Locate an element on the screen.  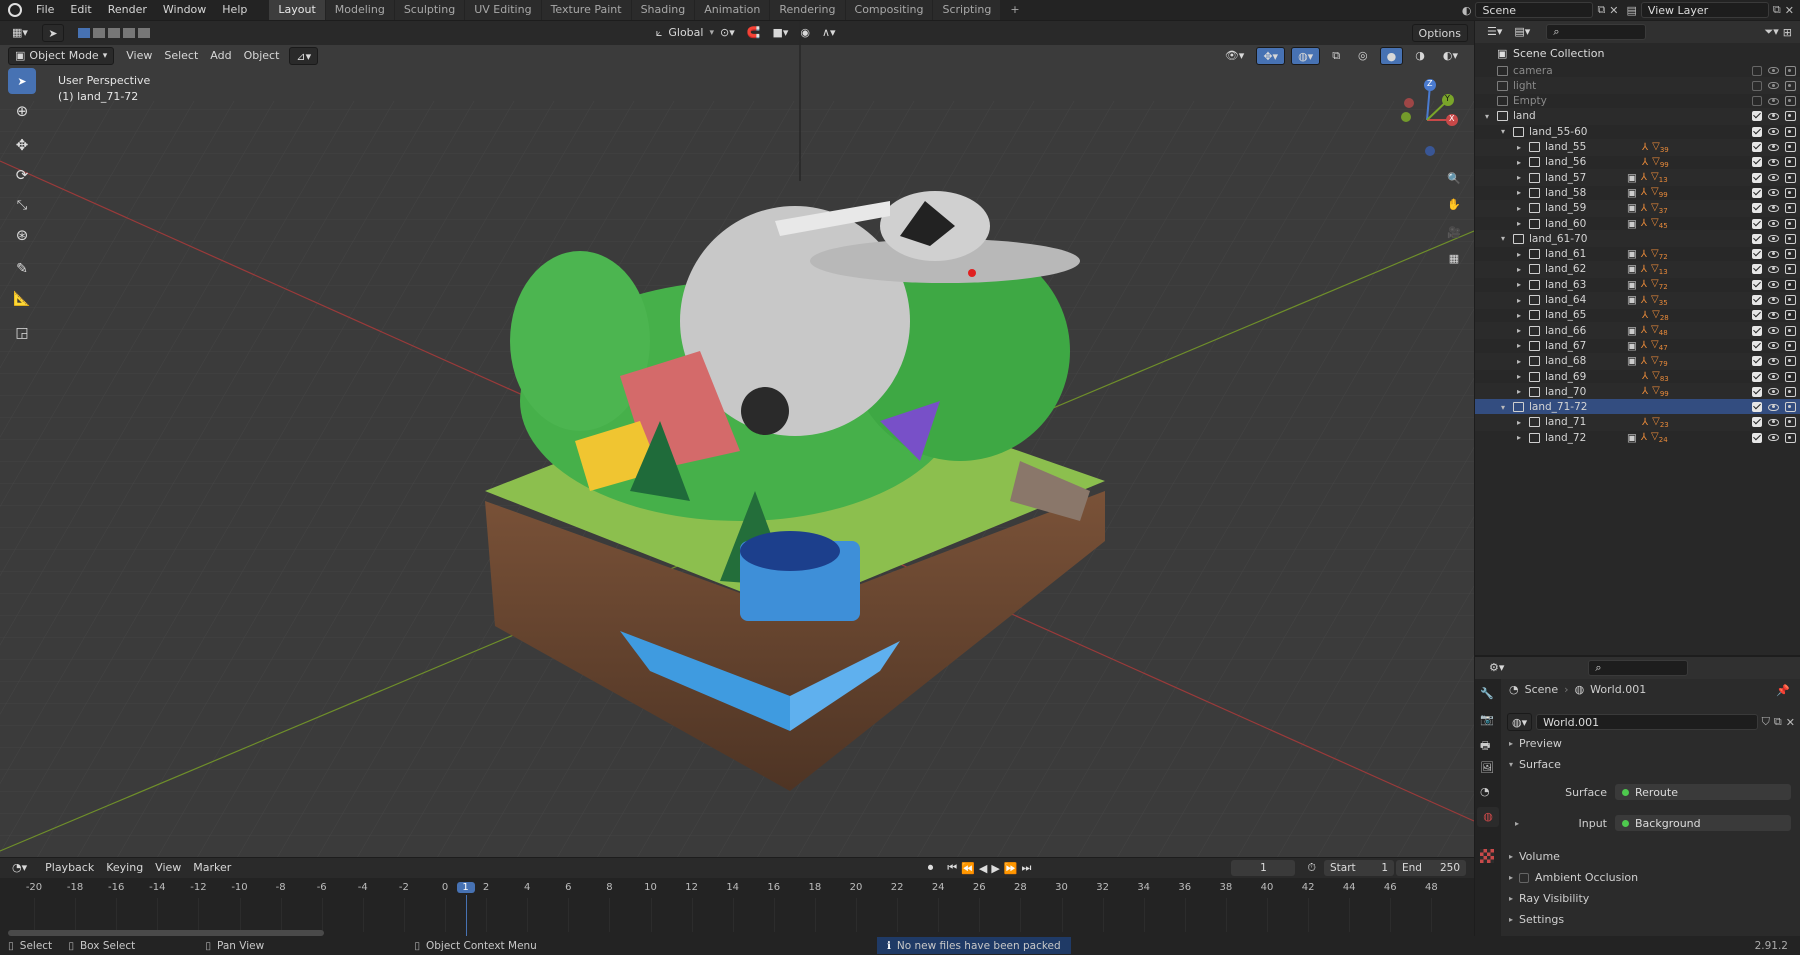
view-layer-icon: ▤ is located at coordinates (1632, 10).